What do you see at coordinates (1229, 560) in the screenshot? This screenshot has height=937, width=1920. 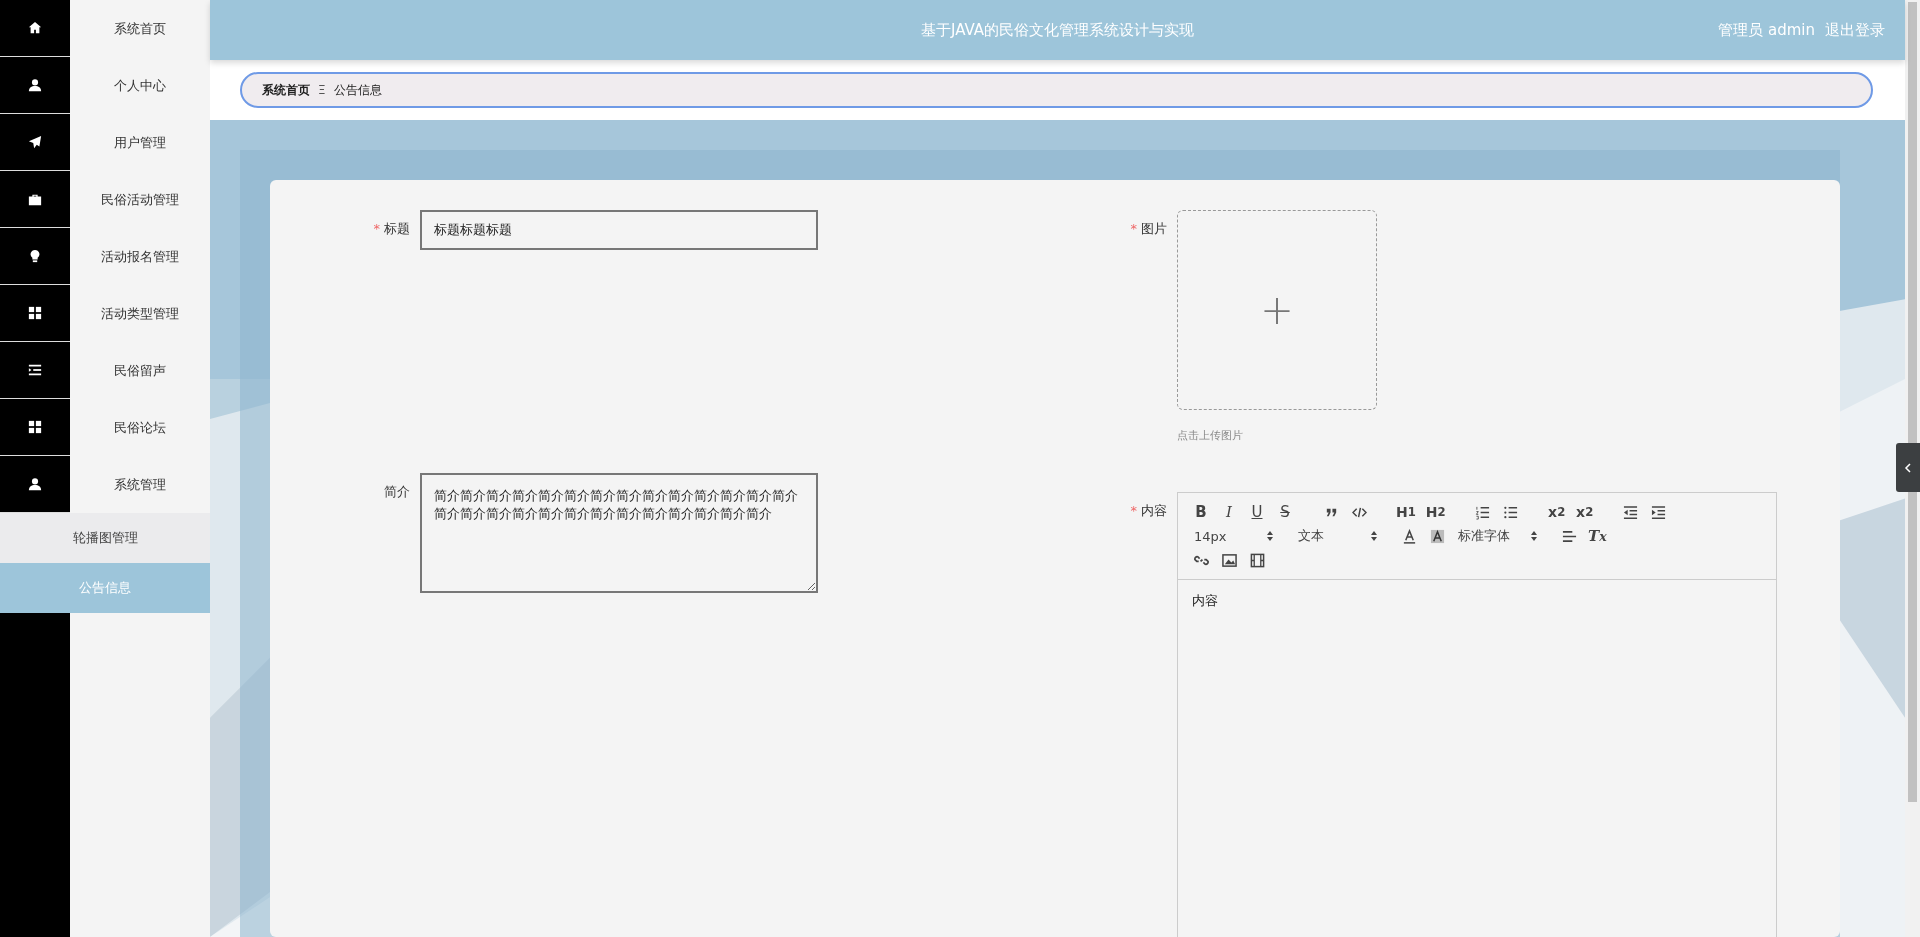 I see `image-icon` at bounding box center [1229, 560].